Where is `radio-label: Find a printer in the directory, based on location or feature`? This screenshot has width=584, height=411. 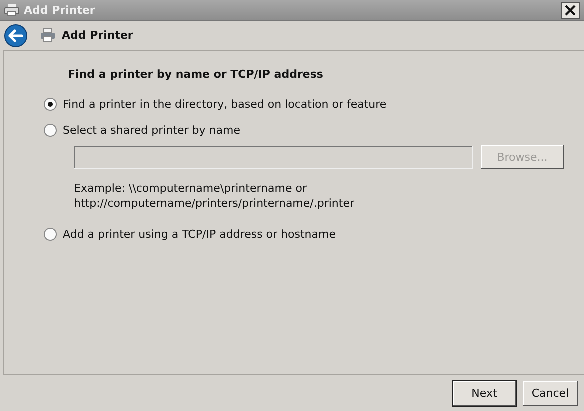
radio-label: Find a printer in the directory, based on location or feature is located at coordinates (225, 104).